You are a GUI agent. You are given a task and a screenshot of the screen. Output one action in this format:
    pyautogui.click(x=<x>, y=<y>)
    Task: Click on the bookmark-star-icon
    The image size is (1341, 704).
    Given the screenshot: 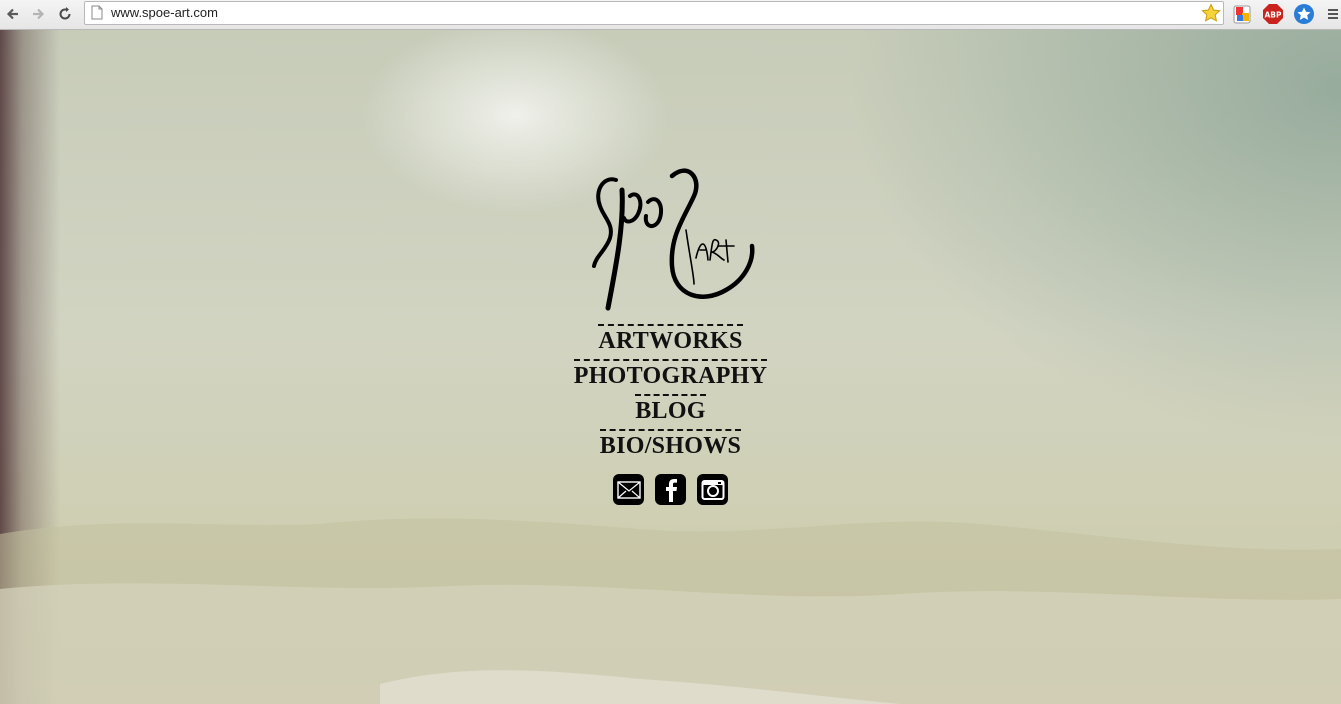 What is the action you would take?
    pyautogui.click(x=1211, y=13)
    